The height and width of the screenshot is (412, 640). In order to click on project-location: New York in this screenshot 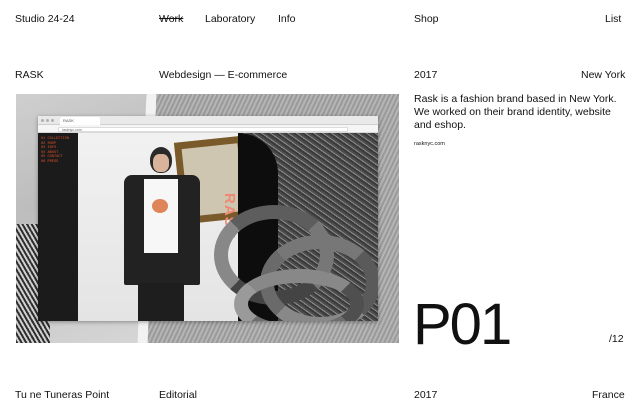, I will do `click(603, 75)`.